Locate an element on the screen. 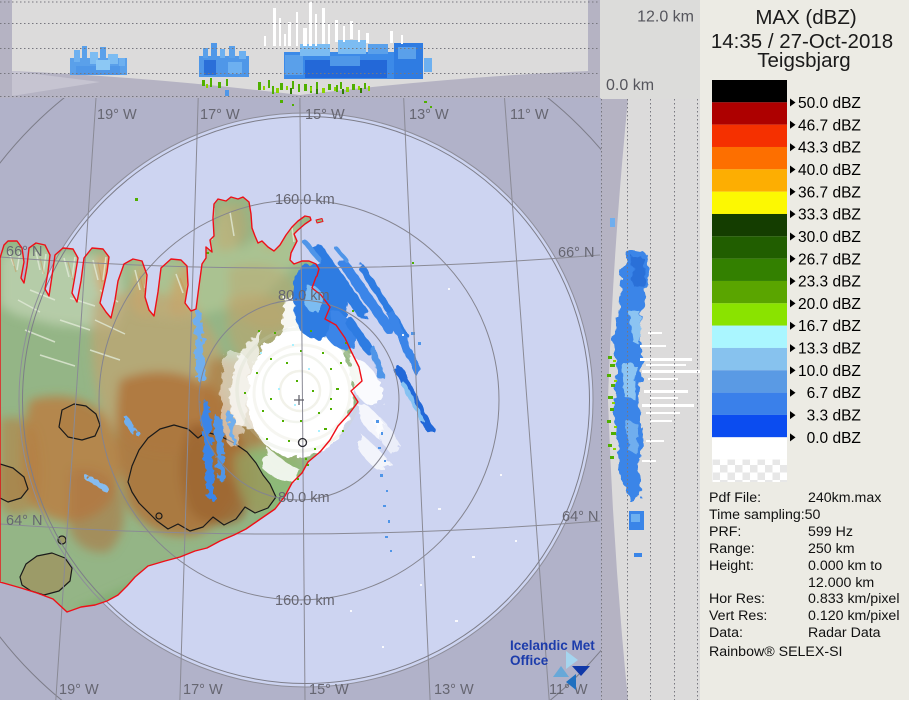  svg-text: 0.000 km to is located at coordinates (845, 566).